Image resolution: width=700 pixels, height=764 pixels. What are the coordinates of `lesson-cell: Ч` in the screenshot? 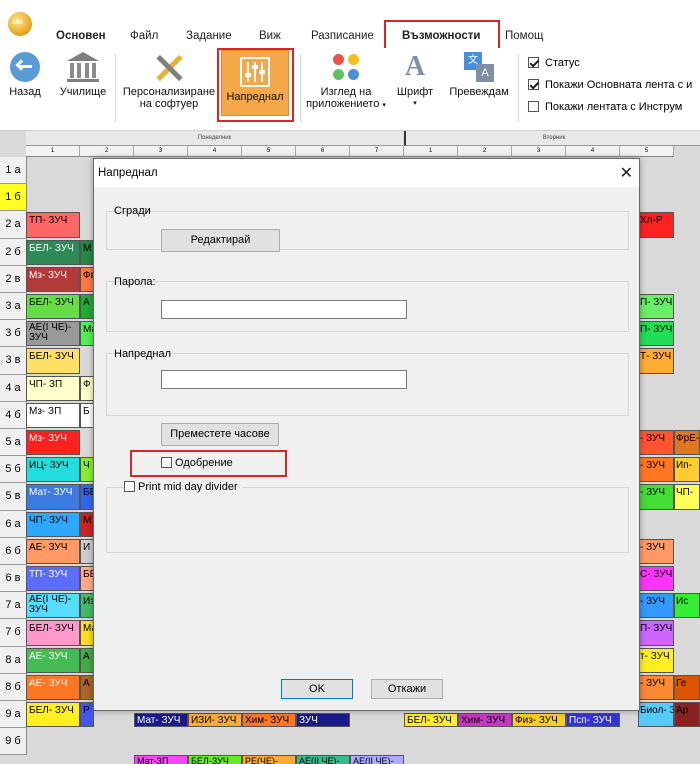 It's located at (87, 470).